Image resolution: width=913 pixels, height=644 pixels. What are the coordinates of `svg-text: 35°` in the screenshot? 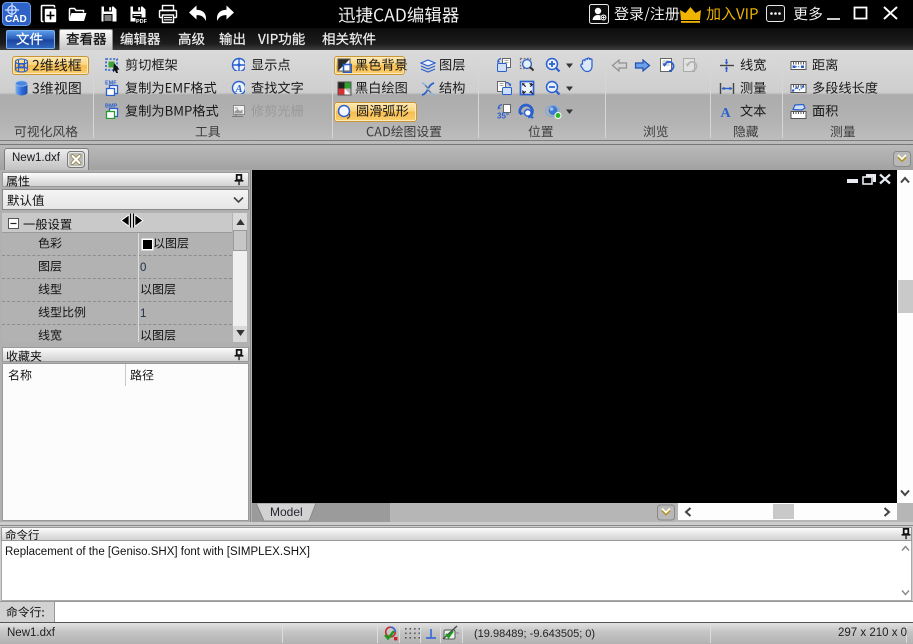 It's located at (503, 116).